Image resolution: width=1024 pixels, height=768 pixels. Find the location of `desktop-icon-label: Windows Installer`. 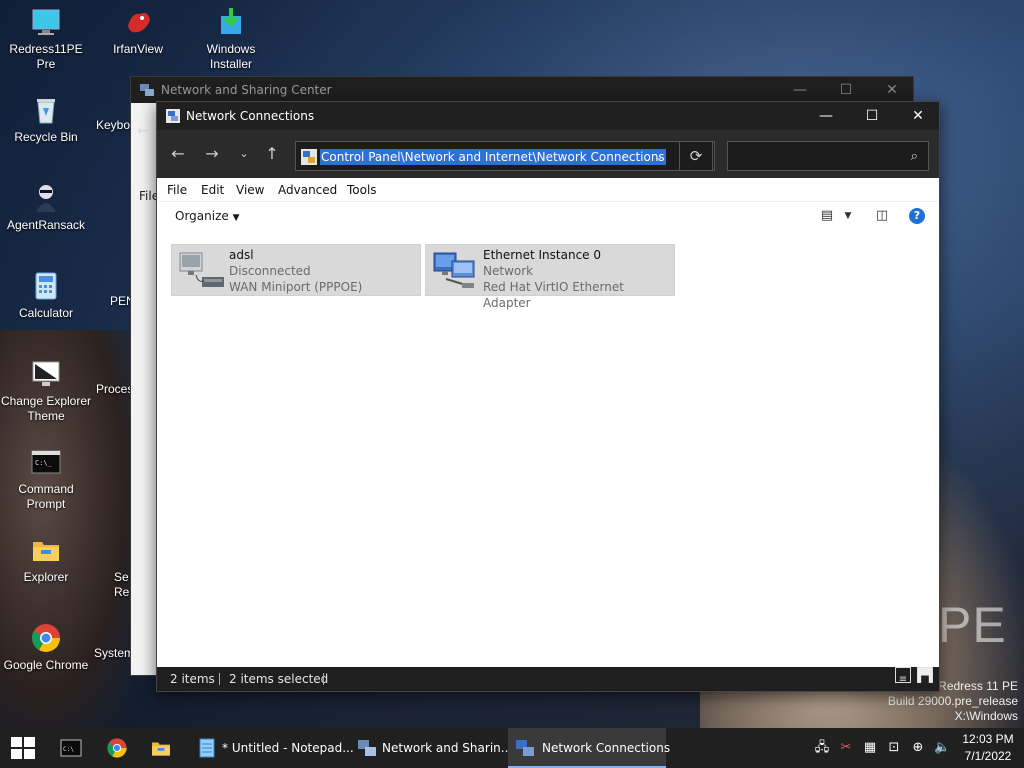

desktop-icon-label: Windows Installer is located at coordinates (231, 56).